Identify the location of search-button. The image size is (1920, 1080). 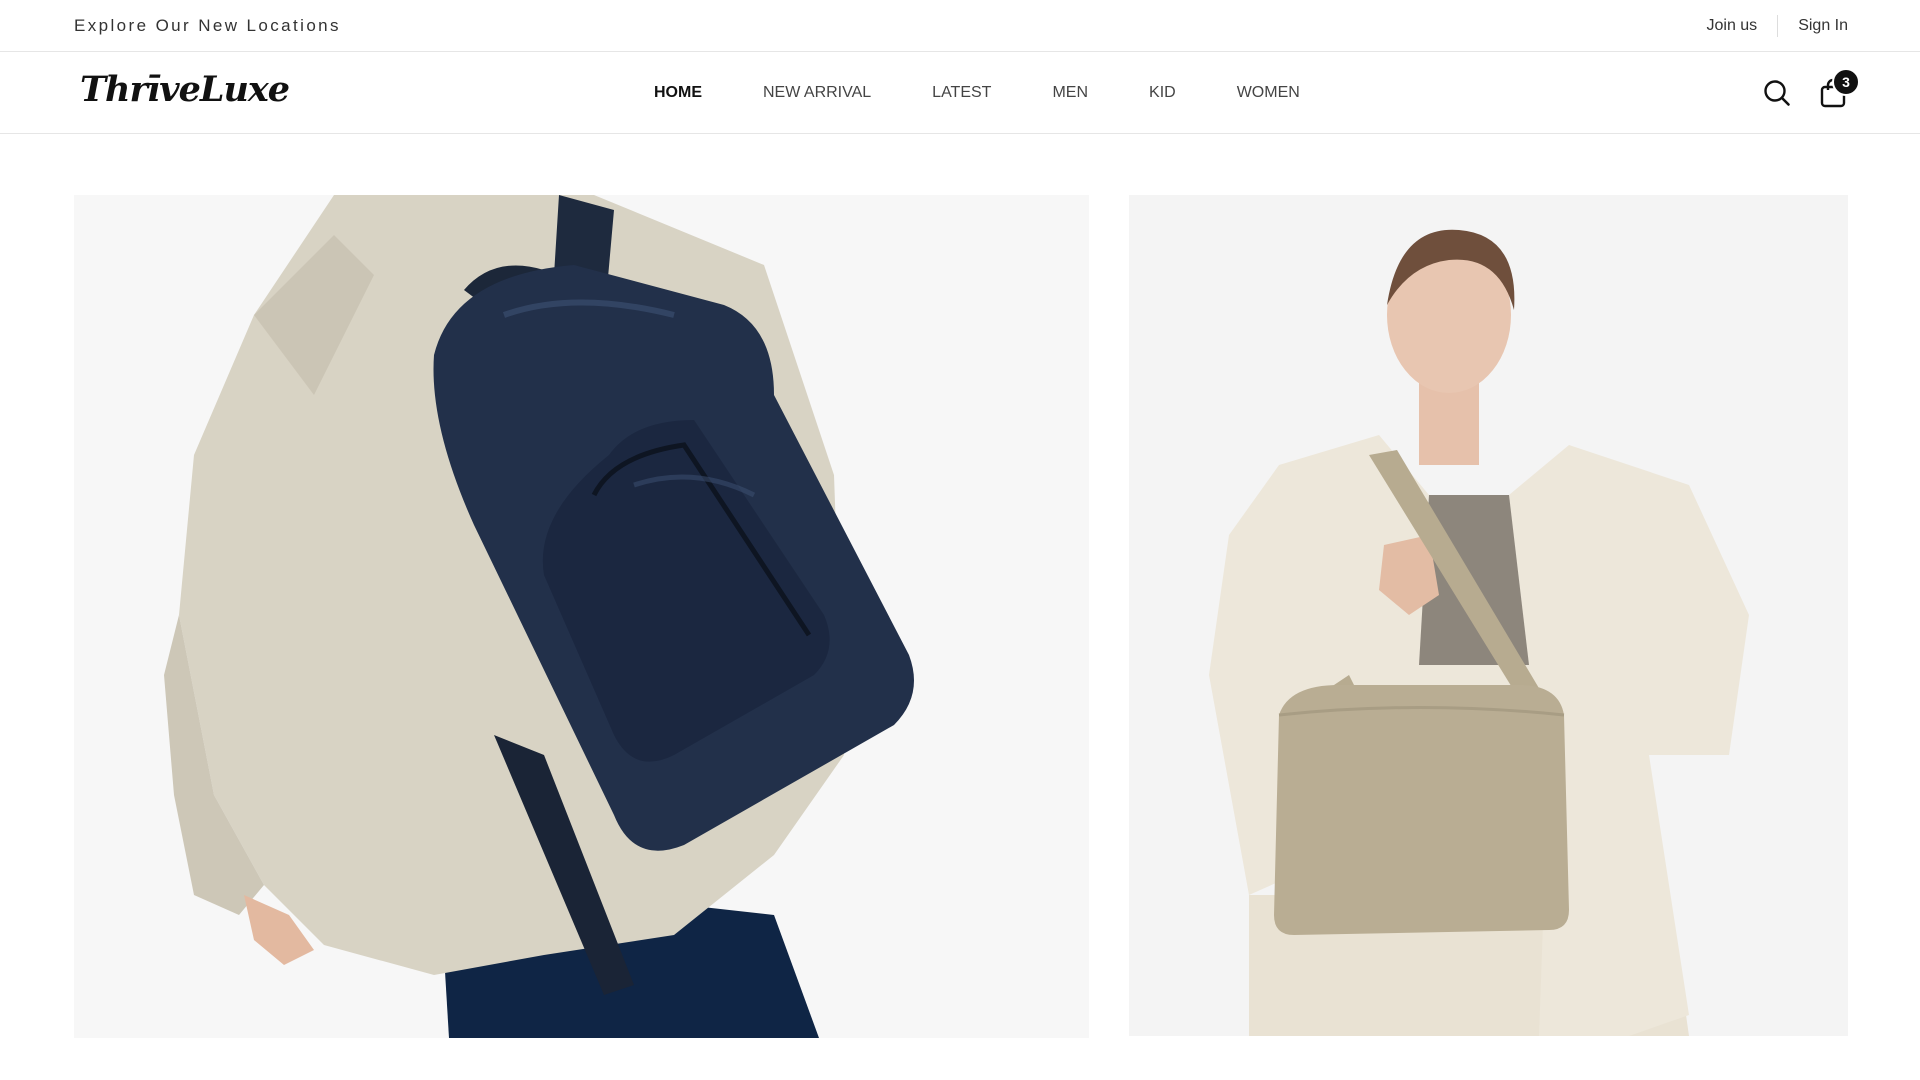
(1777, 93).